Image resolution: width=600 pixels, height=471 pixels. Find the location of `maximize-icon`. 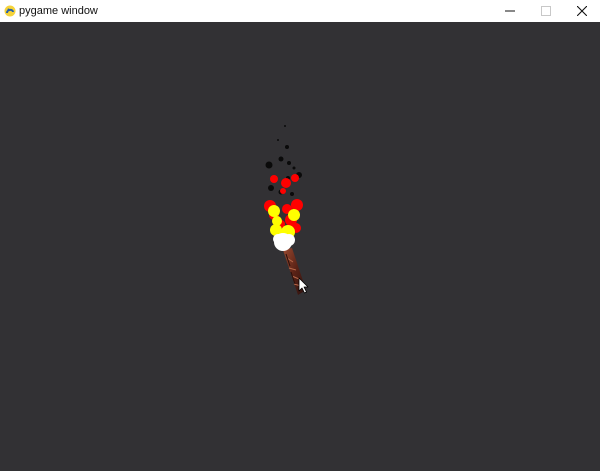

maximize-icon is located at coordinates (546, 11).